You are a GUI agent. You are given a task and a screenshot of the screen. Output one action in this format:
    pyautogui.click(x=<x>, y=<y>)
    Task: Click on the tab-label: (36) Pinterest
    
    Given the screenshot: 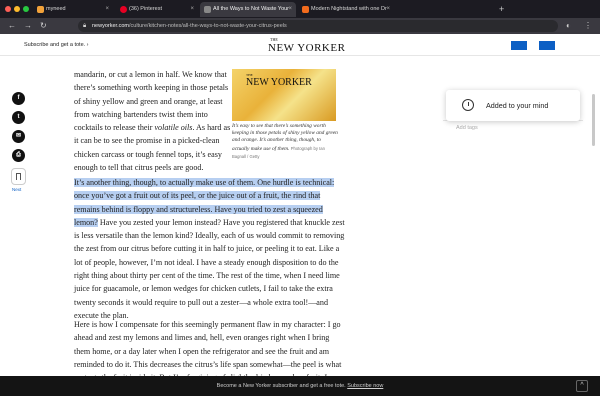 What is the action you would take?
    pyautogui.click(x=146, y=9)
    